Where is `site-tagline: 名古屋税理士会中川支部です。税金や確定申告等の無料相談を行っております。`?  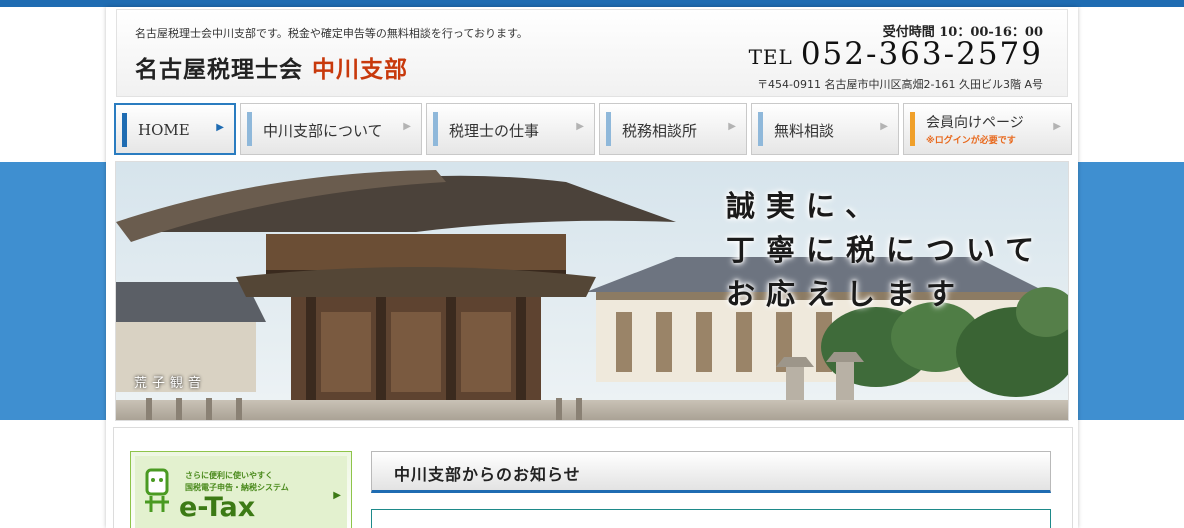 site-tagline: 名古屋税理士会中川支部です。税金や確定申告等の無料相談を行っております。 is located at coordinates (331, 33).